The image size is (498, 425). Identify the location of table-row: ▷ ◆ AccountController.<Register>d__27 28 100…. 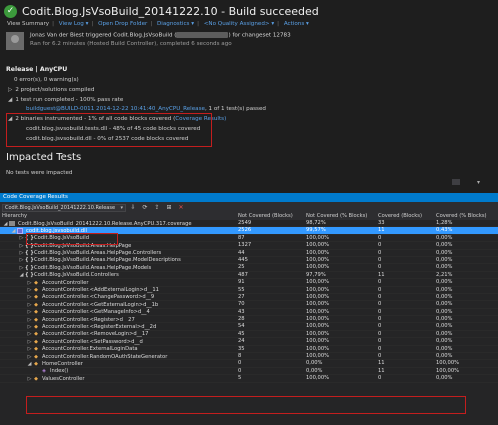
(249, 320).